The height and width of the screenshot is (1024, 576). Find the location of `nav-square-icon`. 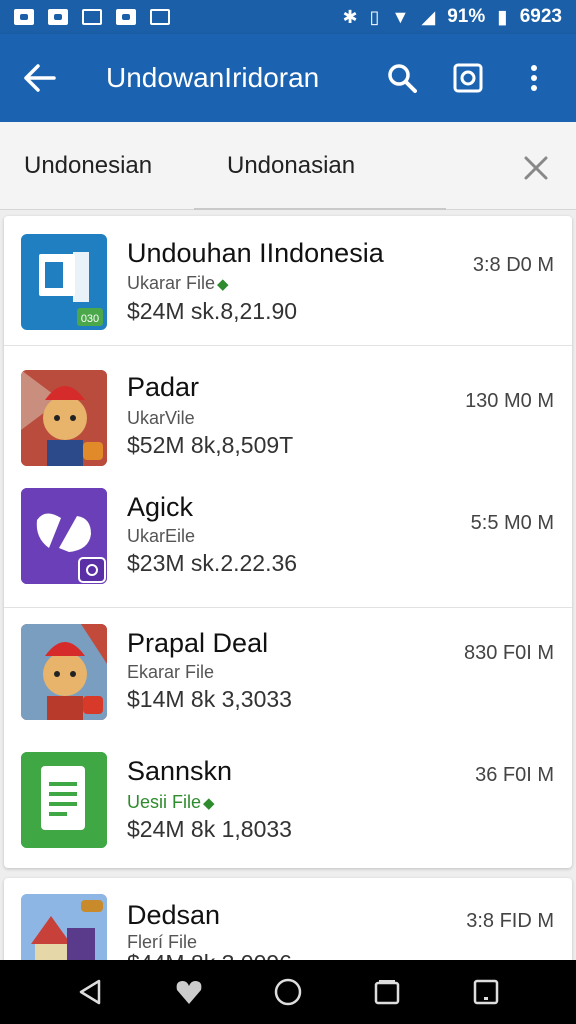

nav-square-icon is located at coordinates (486, 992).